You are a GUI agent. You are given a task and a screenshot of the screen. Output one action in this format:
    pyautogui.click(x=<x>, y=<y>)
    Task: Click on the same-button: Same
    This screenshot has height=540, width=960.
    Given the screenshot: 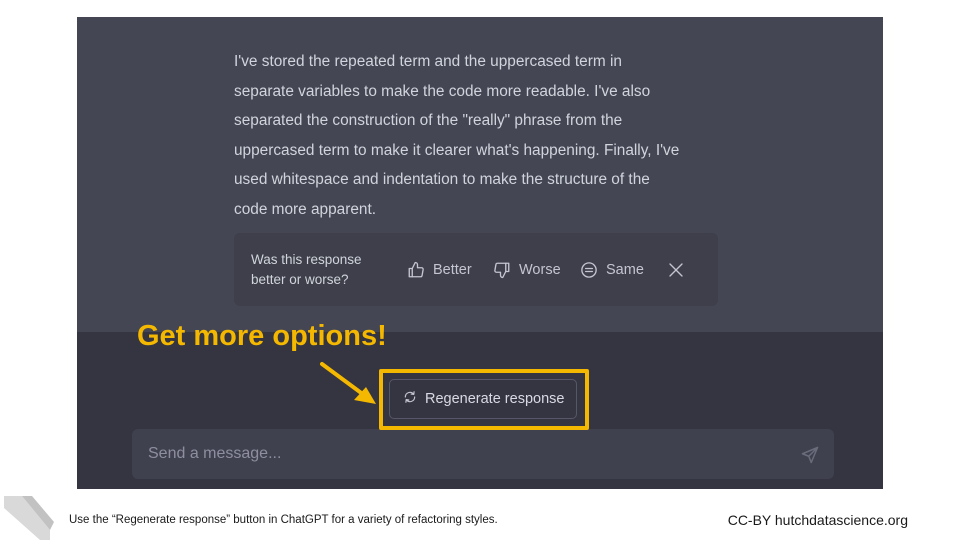 What is the action you would take?
    pyautogui.click(x=612, y=270)
    